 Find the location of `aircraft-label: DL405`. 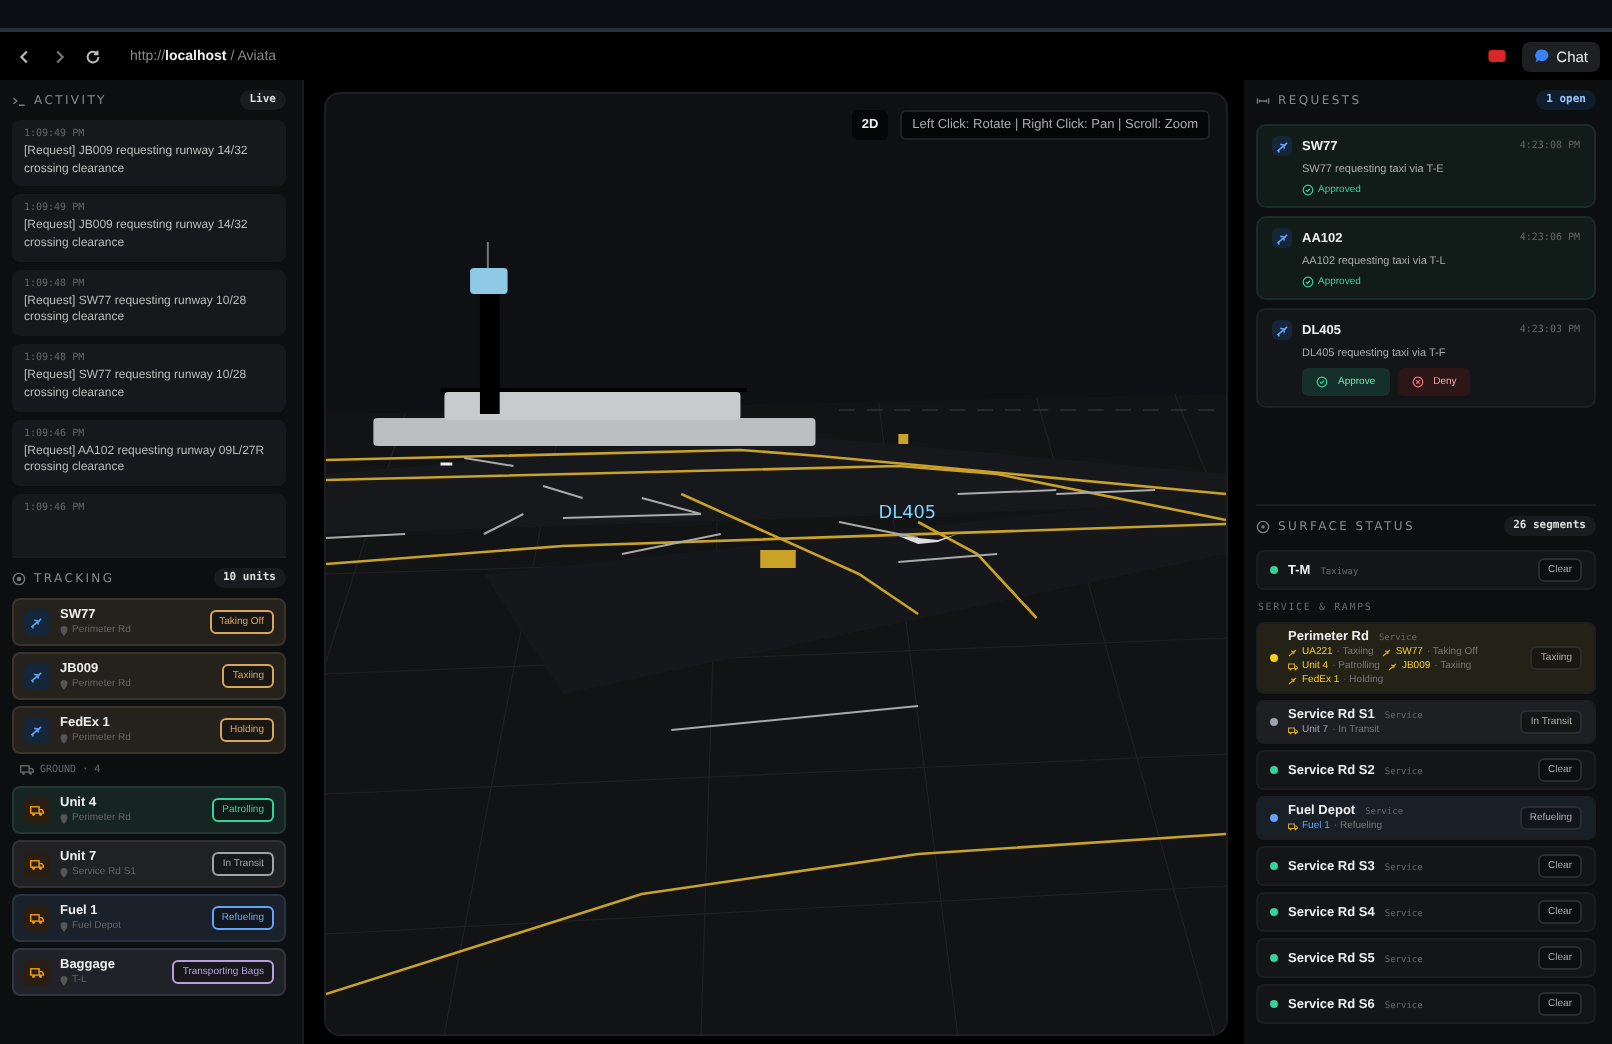

aircraft-label: DL405 is located at coordinates (907, 514).